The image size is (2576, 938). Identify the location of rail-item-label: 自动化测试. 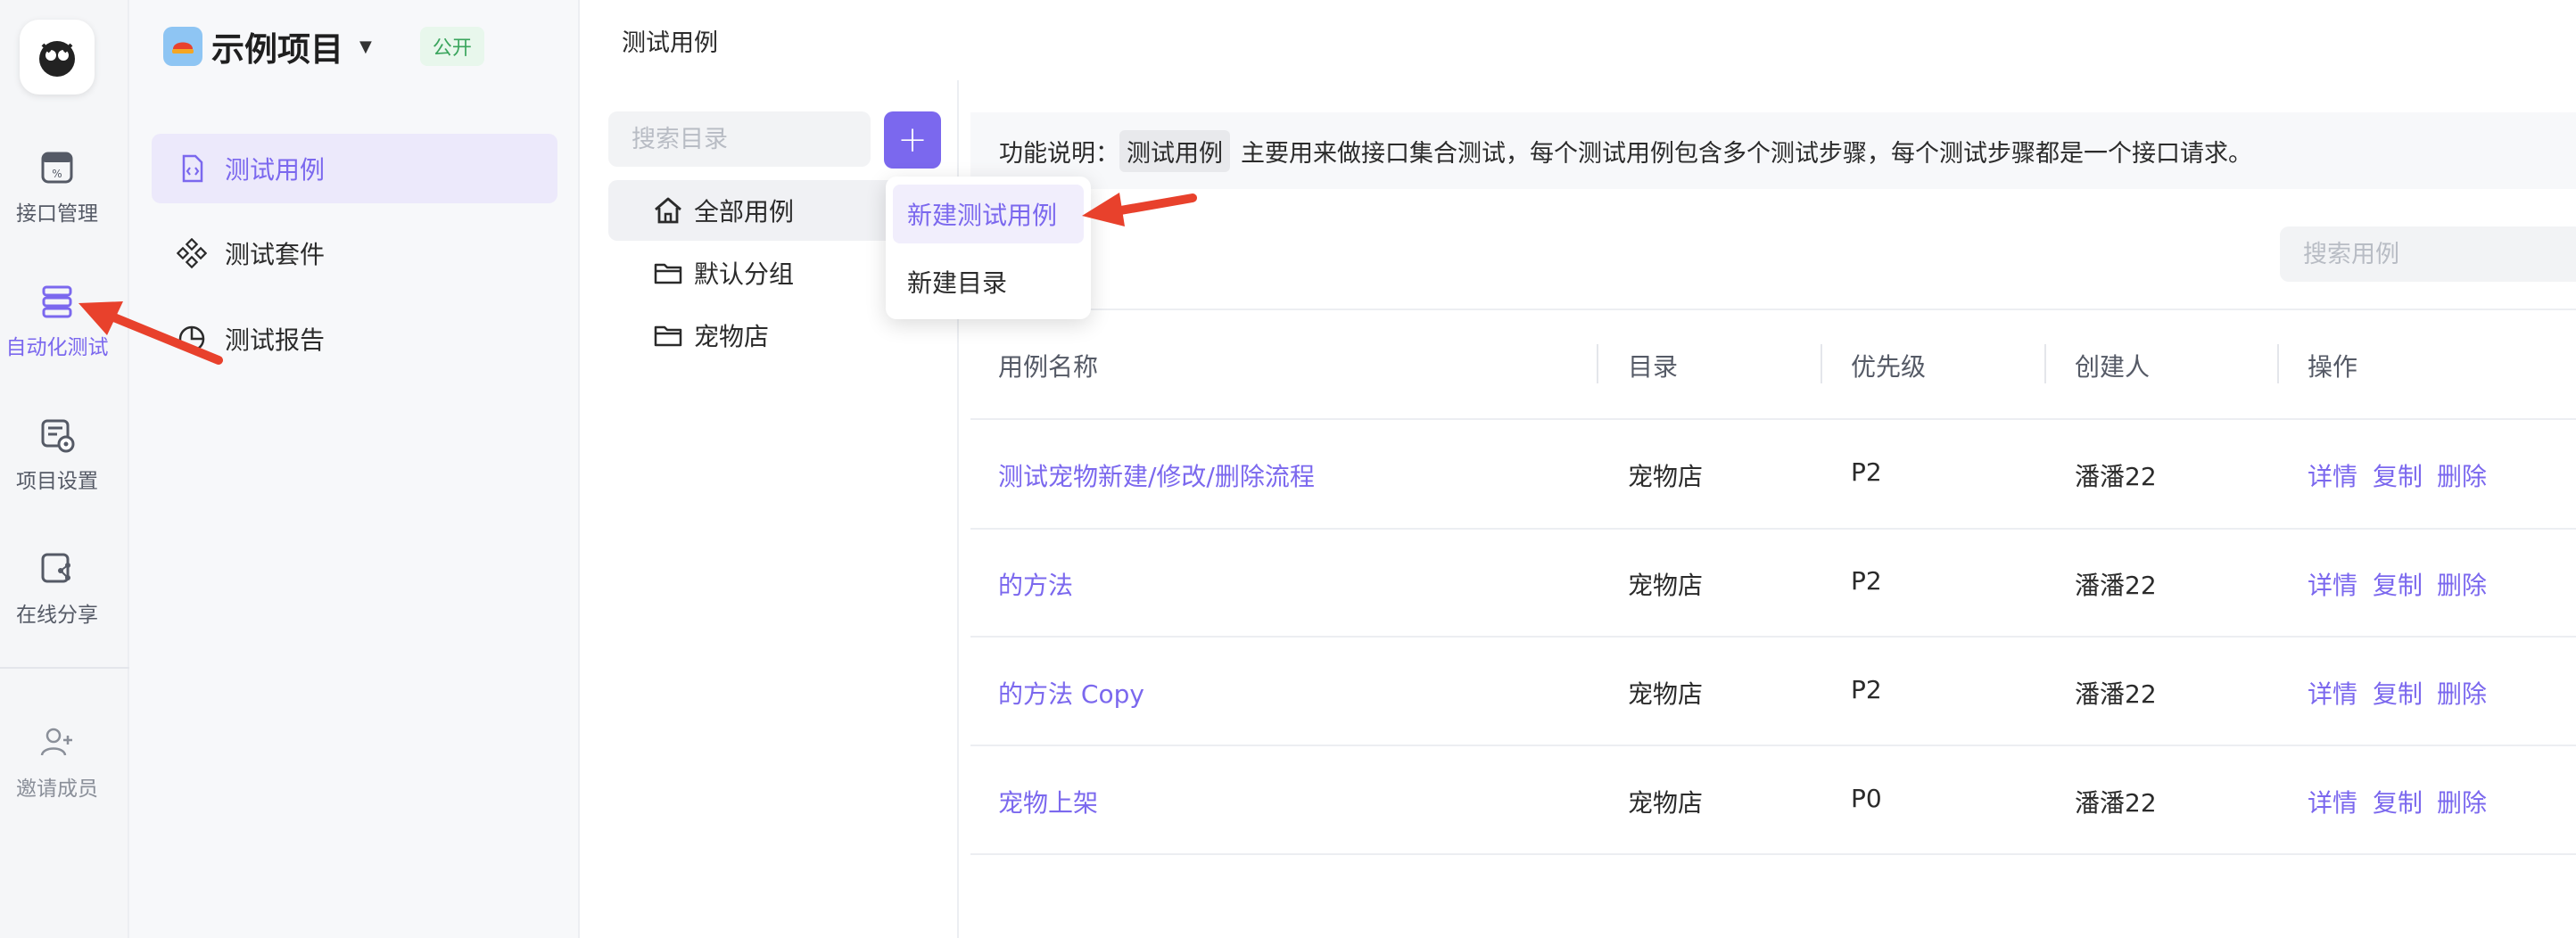
(57, 348).